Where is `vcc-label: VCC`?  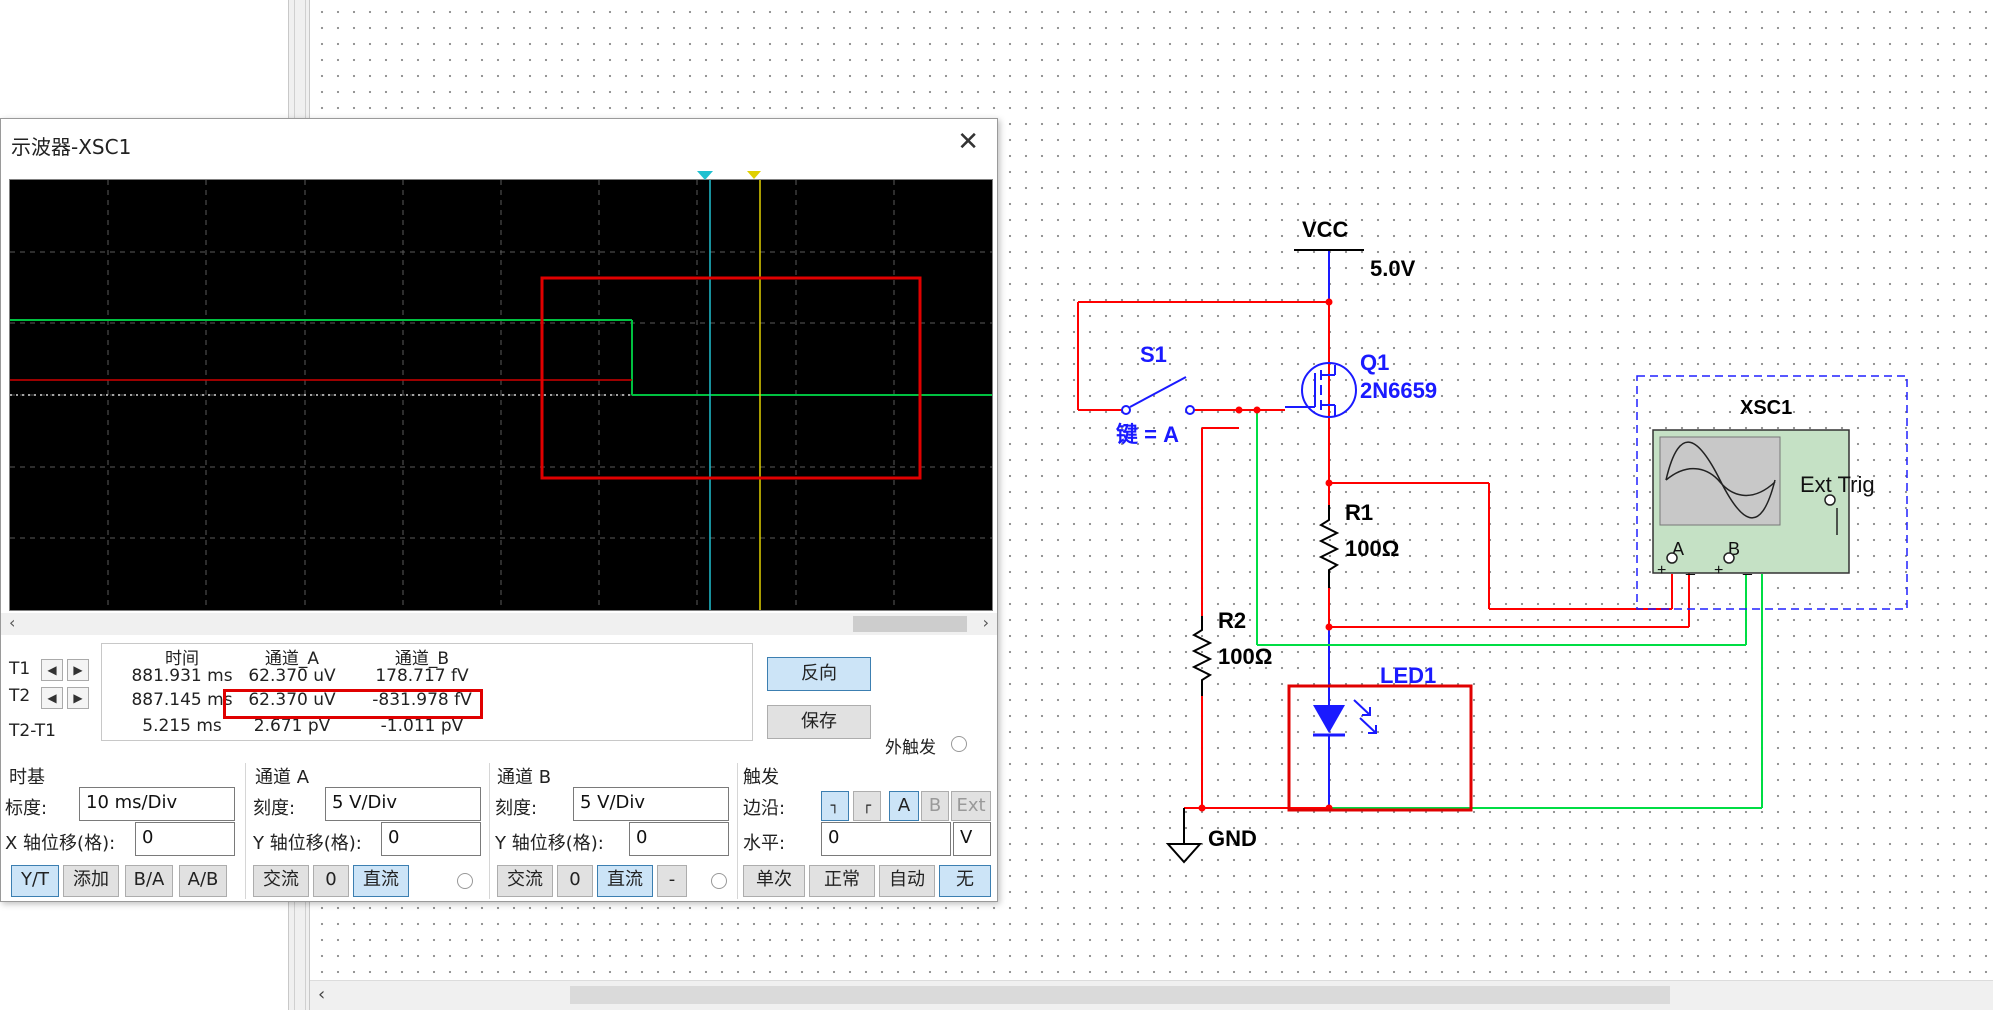 vcc-label: VCC is located at coordinates (1325, 229).